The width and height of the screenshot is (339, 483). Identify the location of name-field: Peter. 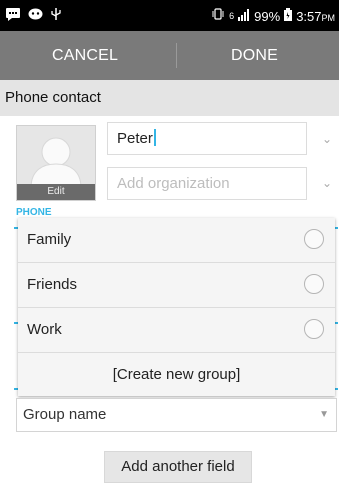
(207, 138).